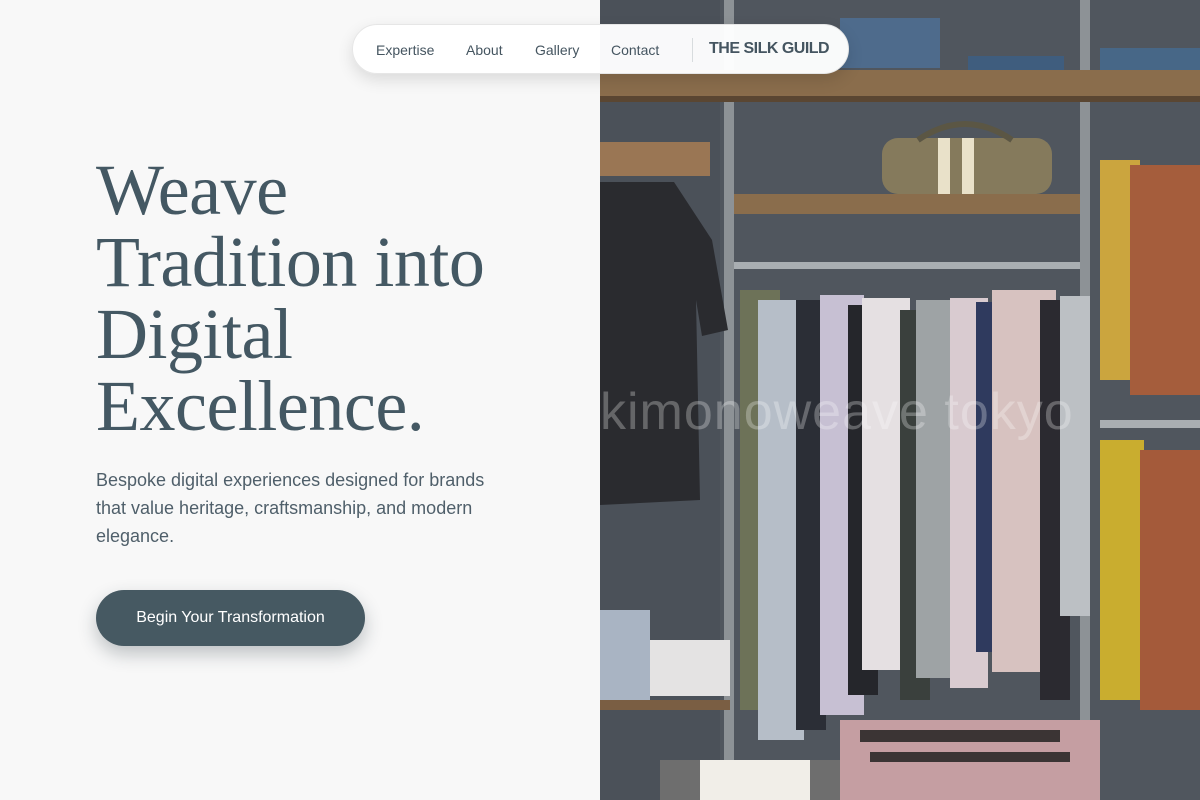 The image size is (1200, 800). What do you see at coordinates (484, 50) in the screenshot?
I see `nav-link-about: About` at bounding box center [484, 50].